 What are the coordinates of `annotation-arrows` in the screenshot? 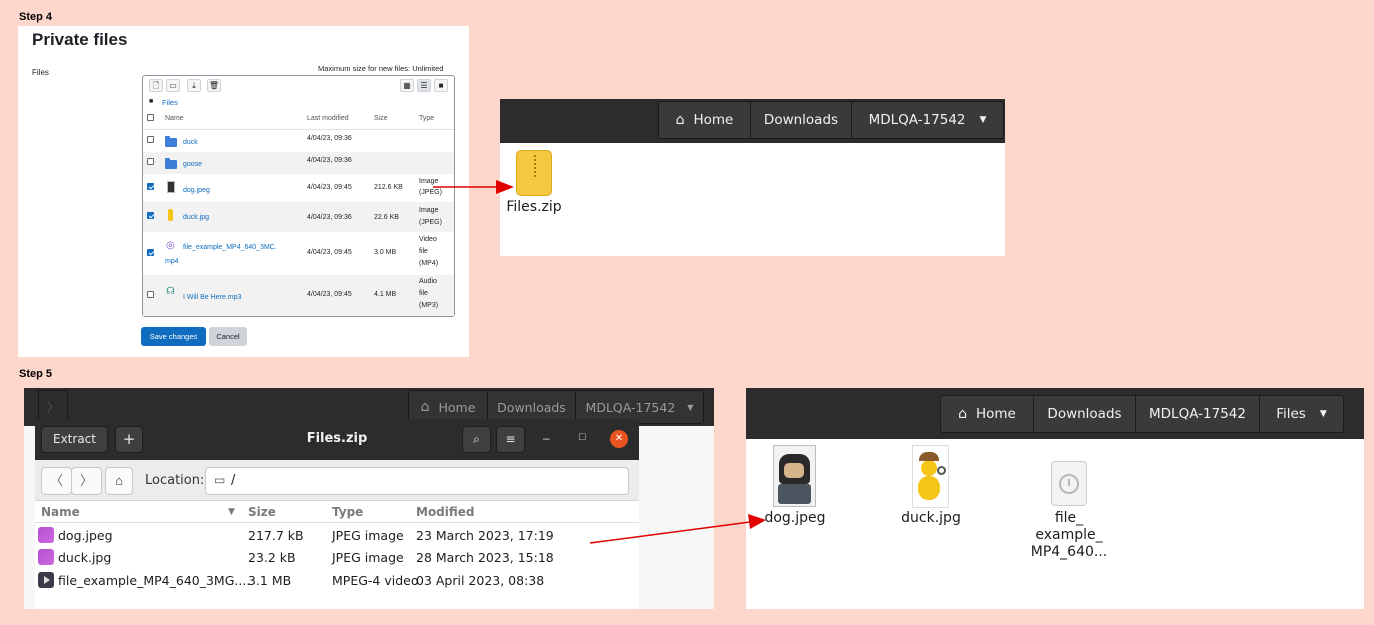 It's located at (599, 362).